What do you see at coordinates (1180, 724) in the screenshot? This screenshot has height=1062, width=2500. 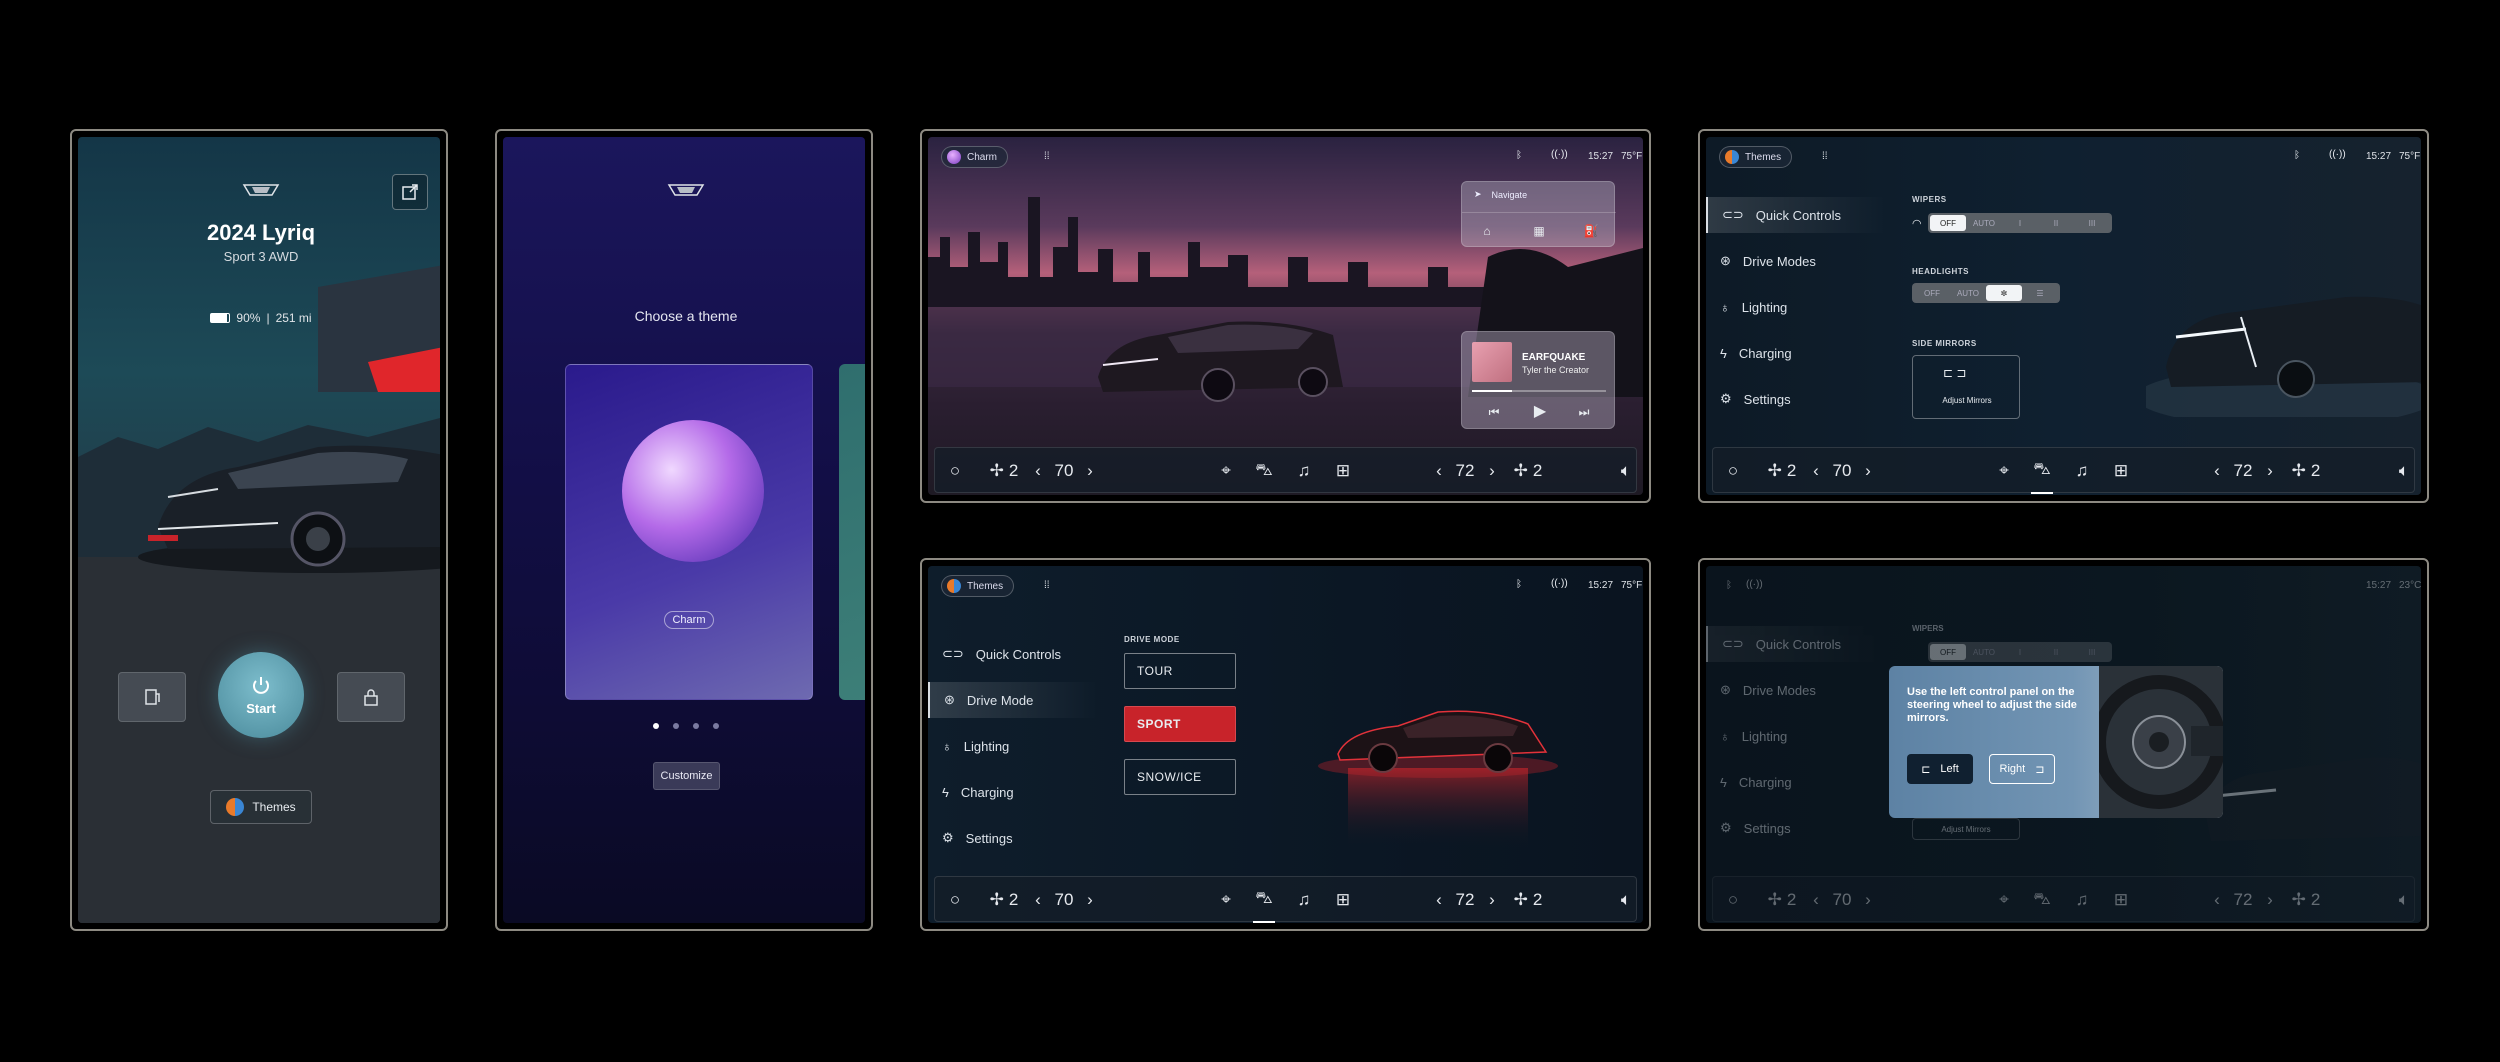 I see `mode-sport-button: SPORT` at bounding box center [1180, 724].